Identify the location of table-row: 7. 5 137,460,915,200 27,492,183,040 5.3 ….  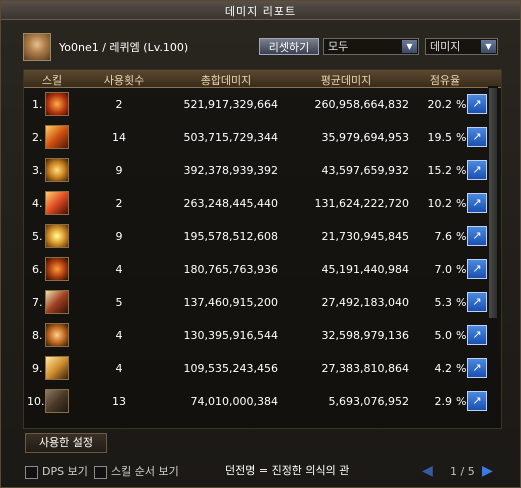
(257, 302).